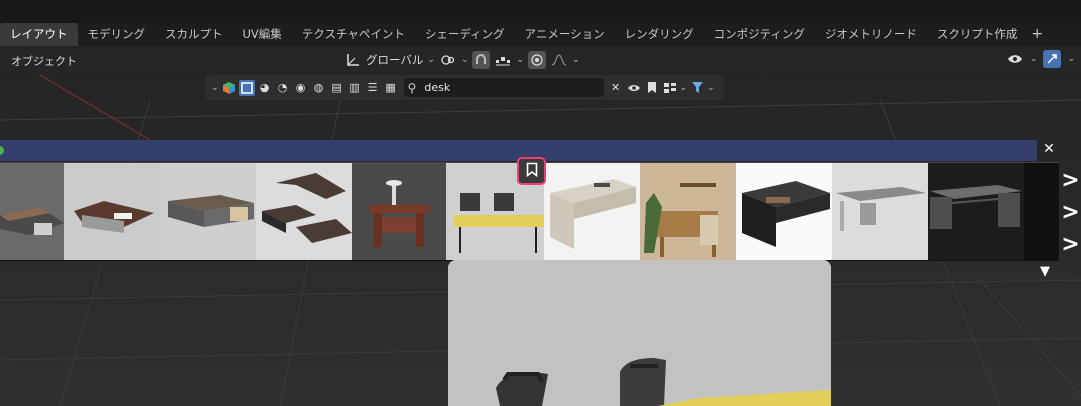 This screenshot has height=406, width=1081. Describe the element at coordinates (503, 87) in the screenshot. I see `search-input: ⚲ desk` at that location.